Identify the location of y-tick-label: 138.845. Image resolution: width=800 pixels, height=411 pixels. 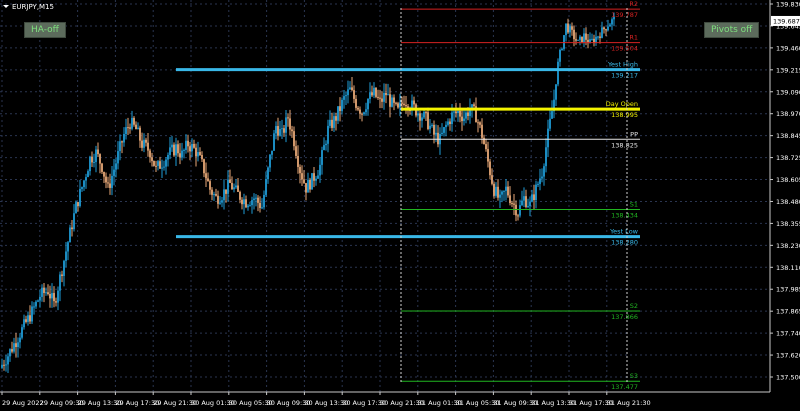
(788, 136).